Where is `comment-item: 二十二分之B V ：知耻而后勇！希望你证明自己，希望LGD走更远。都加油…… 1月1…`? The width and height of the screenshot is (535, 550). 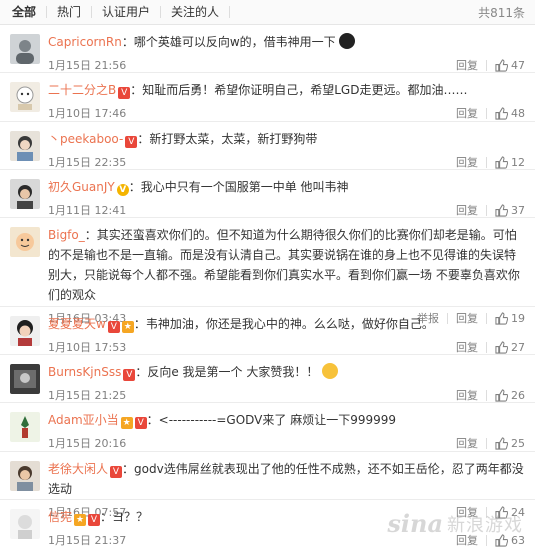 comment-item: 二十二分之B V ：知耻而后勇！希望你证明自己，希望LGD走更远。都加油…… 1月1… is located at coordinates (267, 97).